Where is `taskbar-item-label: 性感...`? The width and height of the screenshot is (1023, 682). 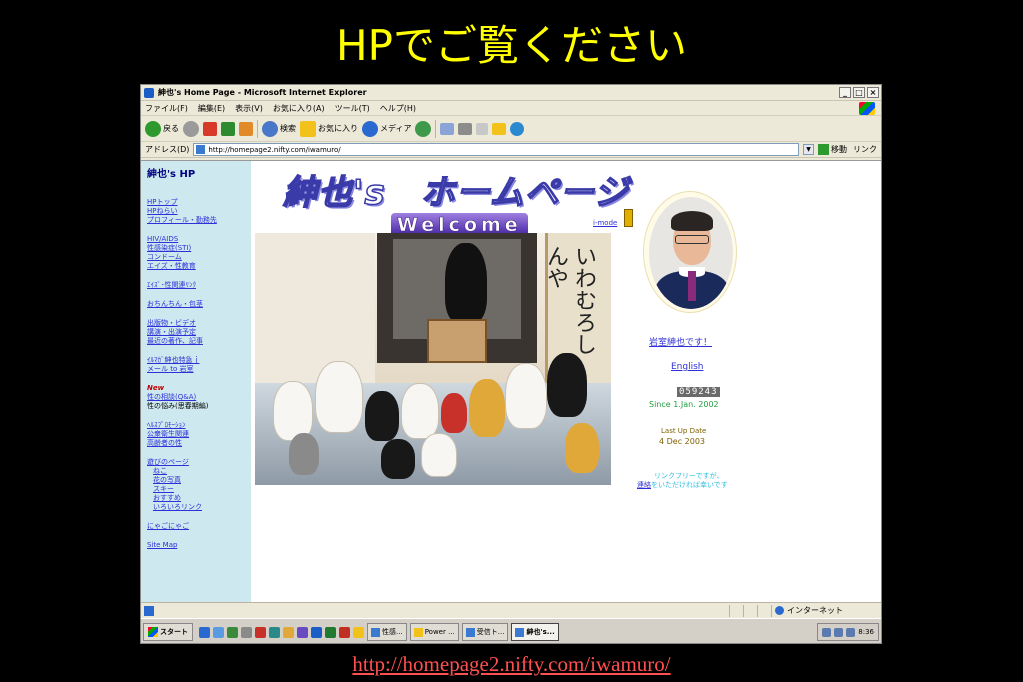 taskbar-item-label: 性感... is located at coordinates (392, 632).